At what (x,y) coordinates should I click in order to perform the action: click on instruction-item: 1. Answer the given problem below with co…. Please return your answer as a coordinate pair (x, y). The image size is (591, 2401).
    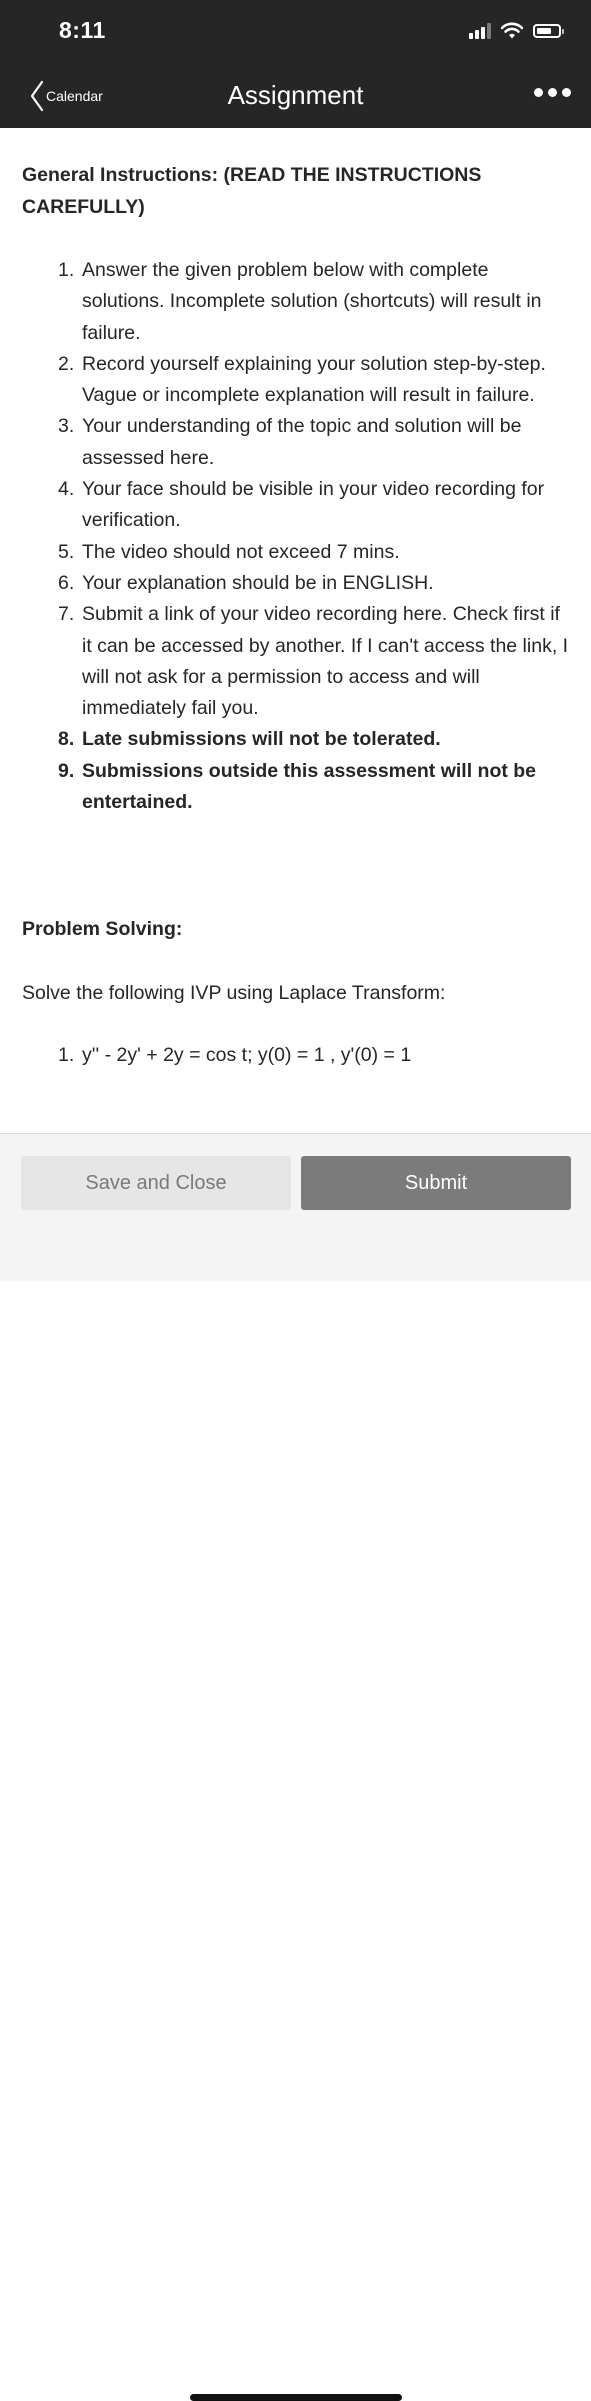
    Looking at the image, I should click on (300, 301).